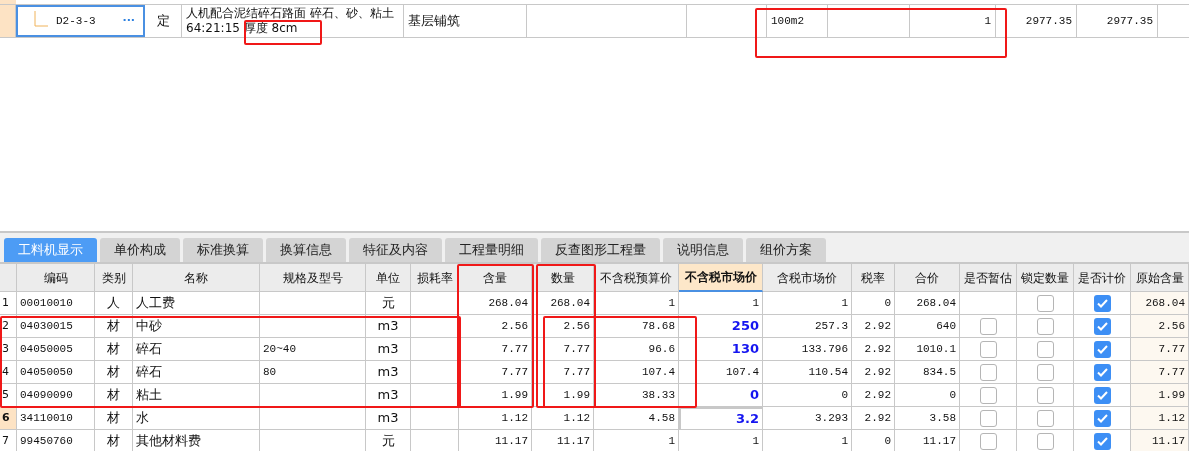 This screenshot has width=1189, height=451. Describe the element at coordinates (8, 303) in the screenshot. I see `row-number: 1` at that location.